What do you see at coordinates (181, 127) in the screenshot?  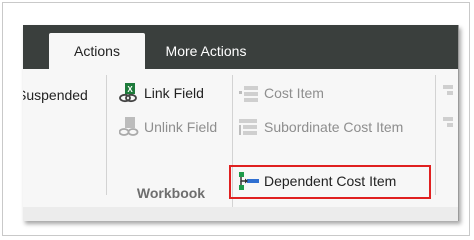 I see `unlink-field-label: Unlink Field` at bounding box center [181, 127].